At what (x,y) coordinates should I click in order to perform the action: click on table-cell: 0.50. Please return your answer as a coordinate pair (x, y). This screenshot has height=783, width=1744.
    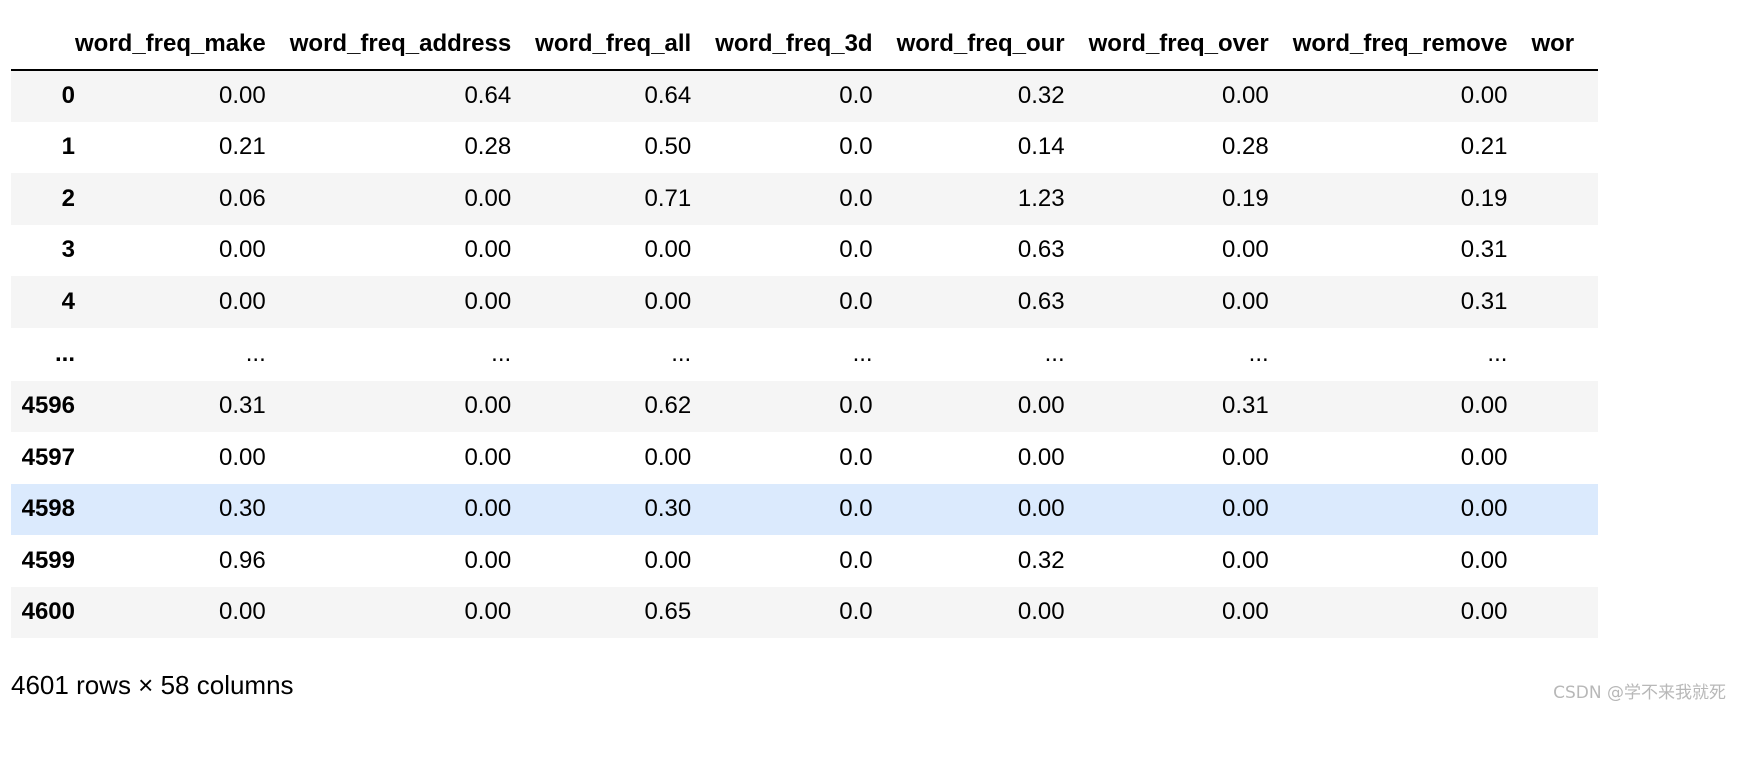
    Looking at the image, I should click on (668, 147).